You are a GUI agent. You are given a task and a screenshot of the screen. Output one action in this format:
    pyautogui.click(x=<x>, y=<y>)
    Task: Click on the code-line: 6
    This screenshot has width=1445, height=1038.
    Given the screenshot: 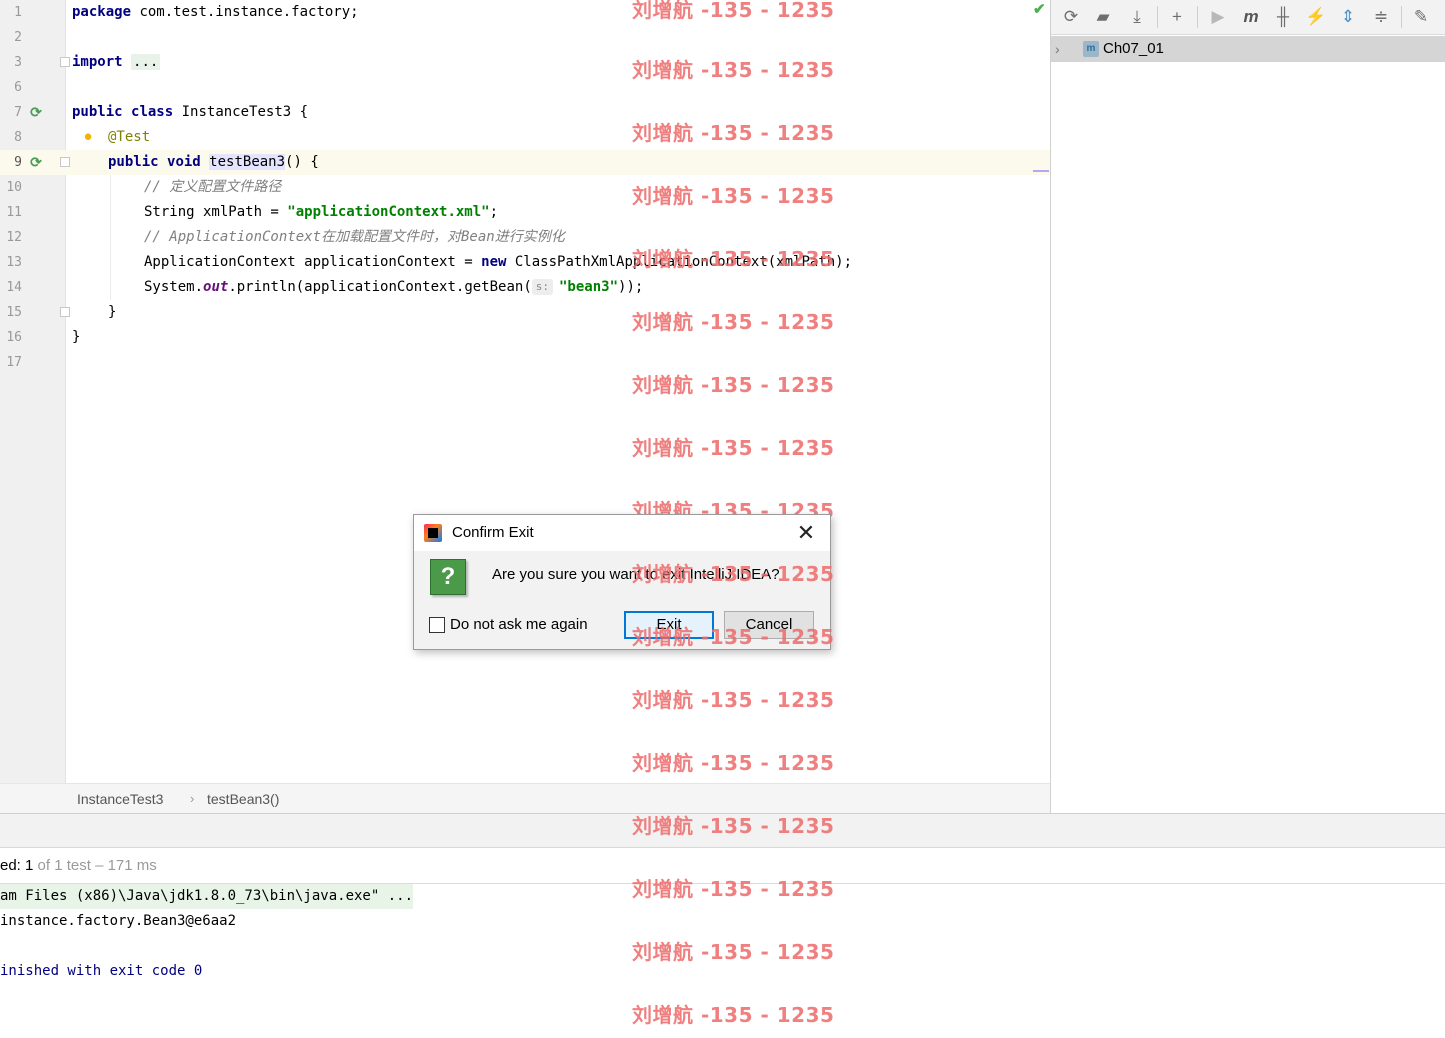 What is the action you would take?
    pyautogui.click(x=525, y=87)
    